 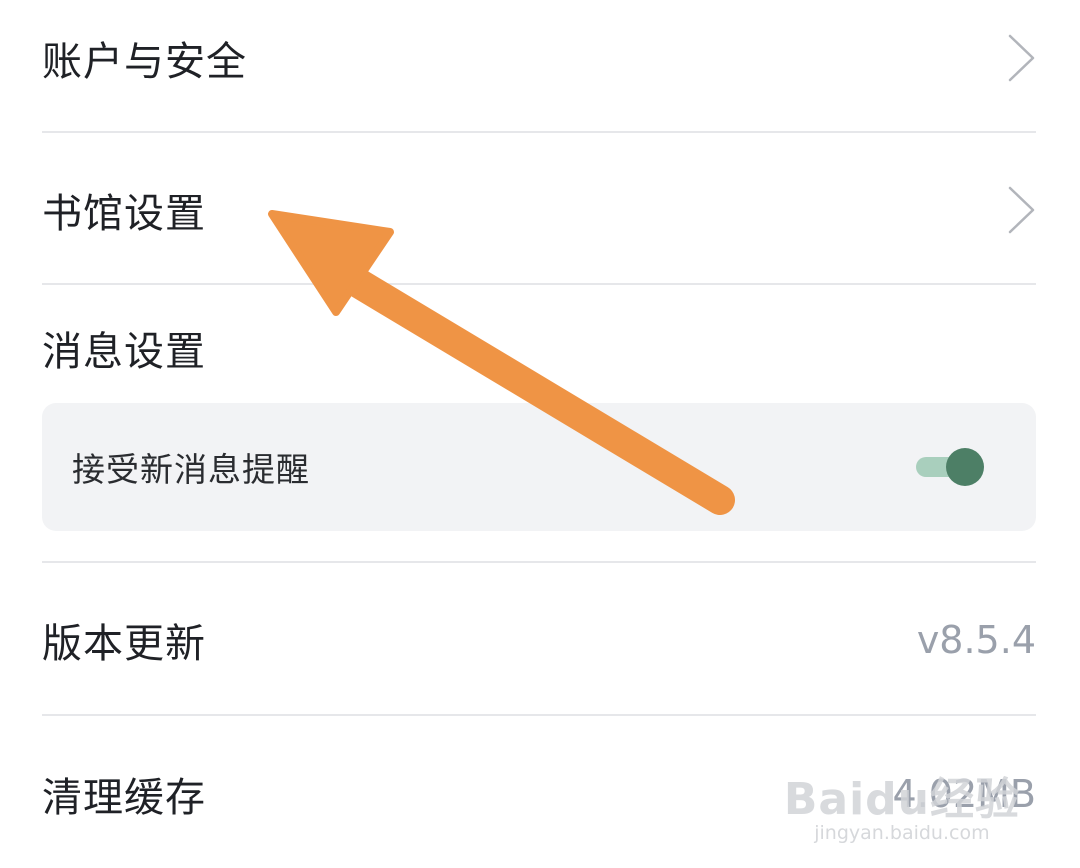 What do you see at coordinates (144, 62) in the screenshot?
I see `account-security-label: 账户与安全` at bounding box center [144, 62].